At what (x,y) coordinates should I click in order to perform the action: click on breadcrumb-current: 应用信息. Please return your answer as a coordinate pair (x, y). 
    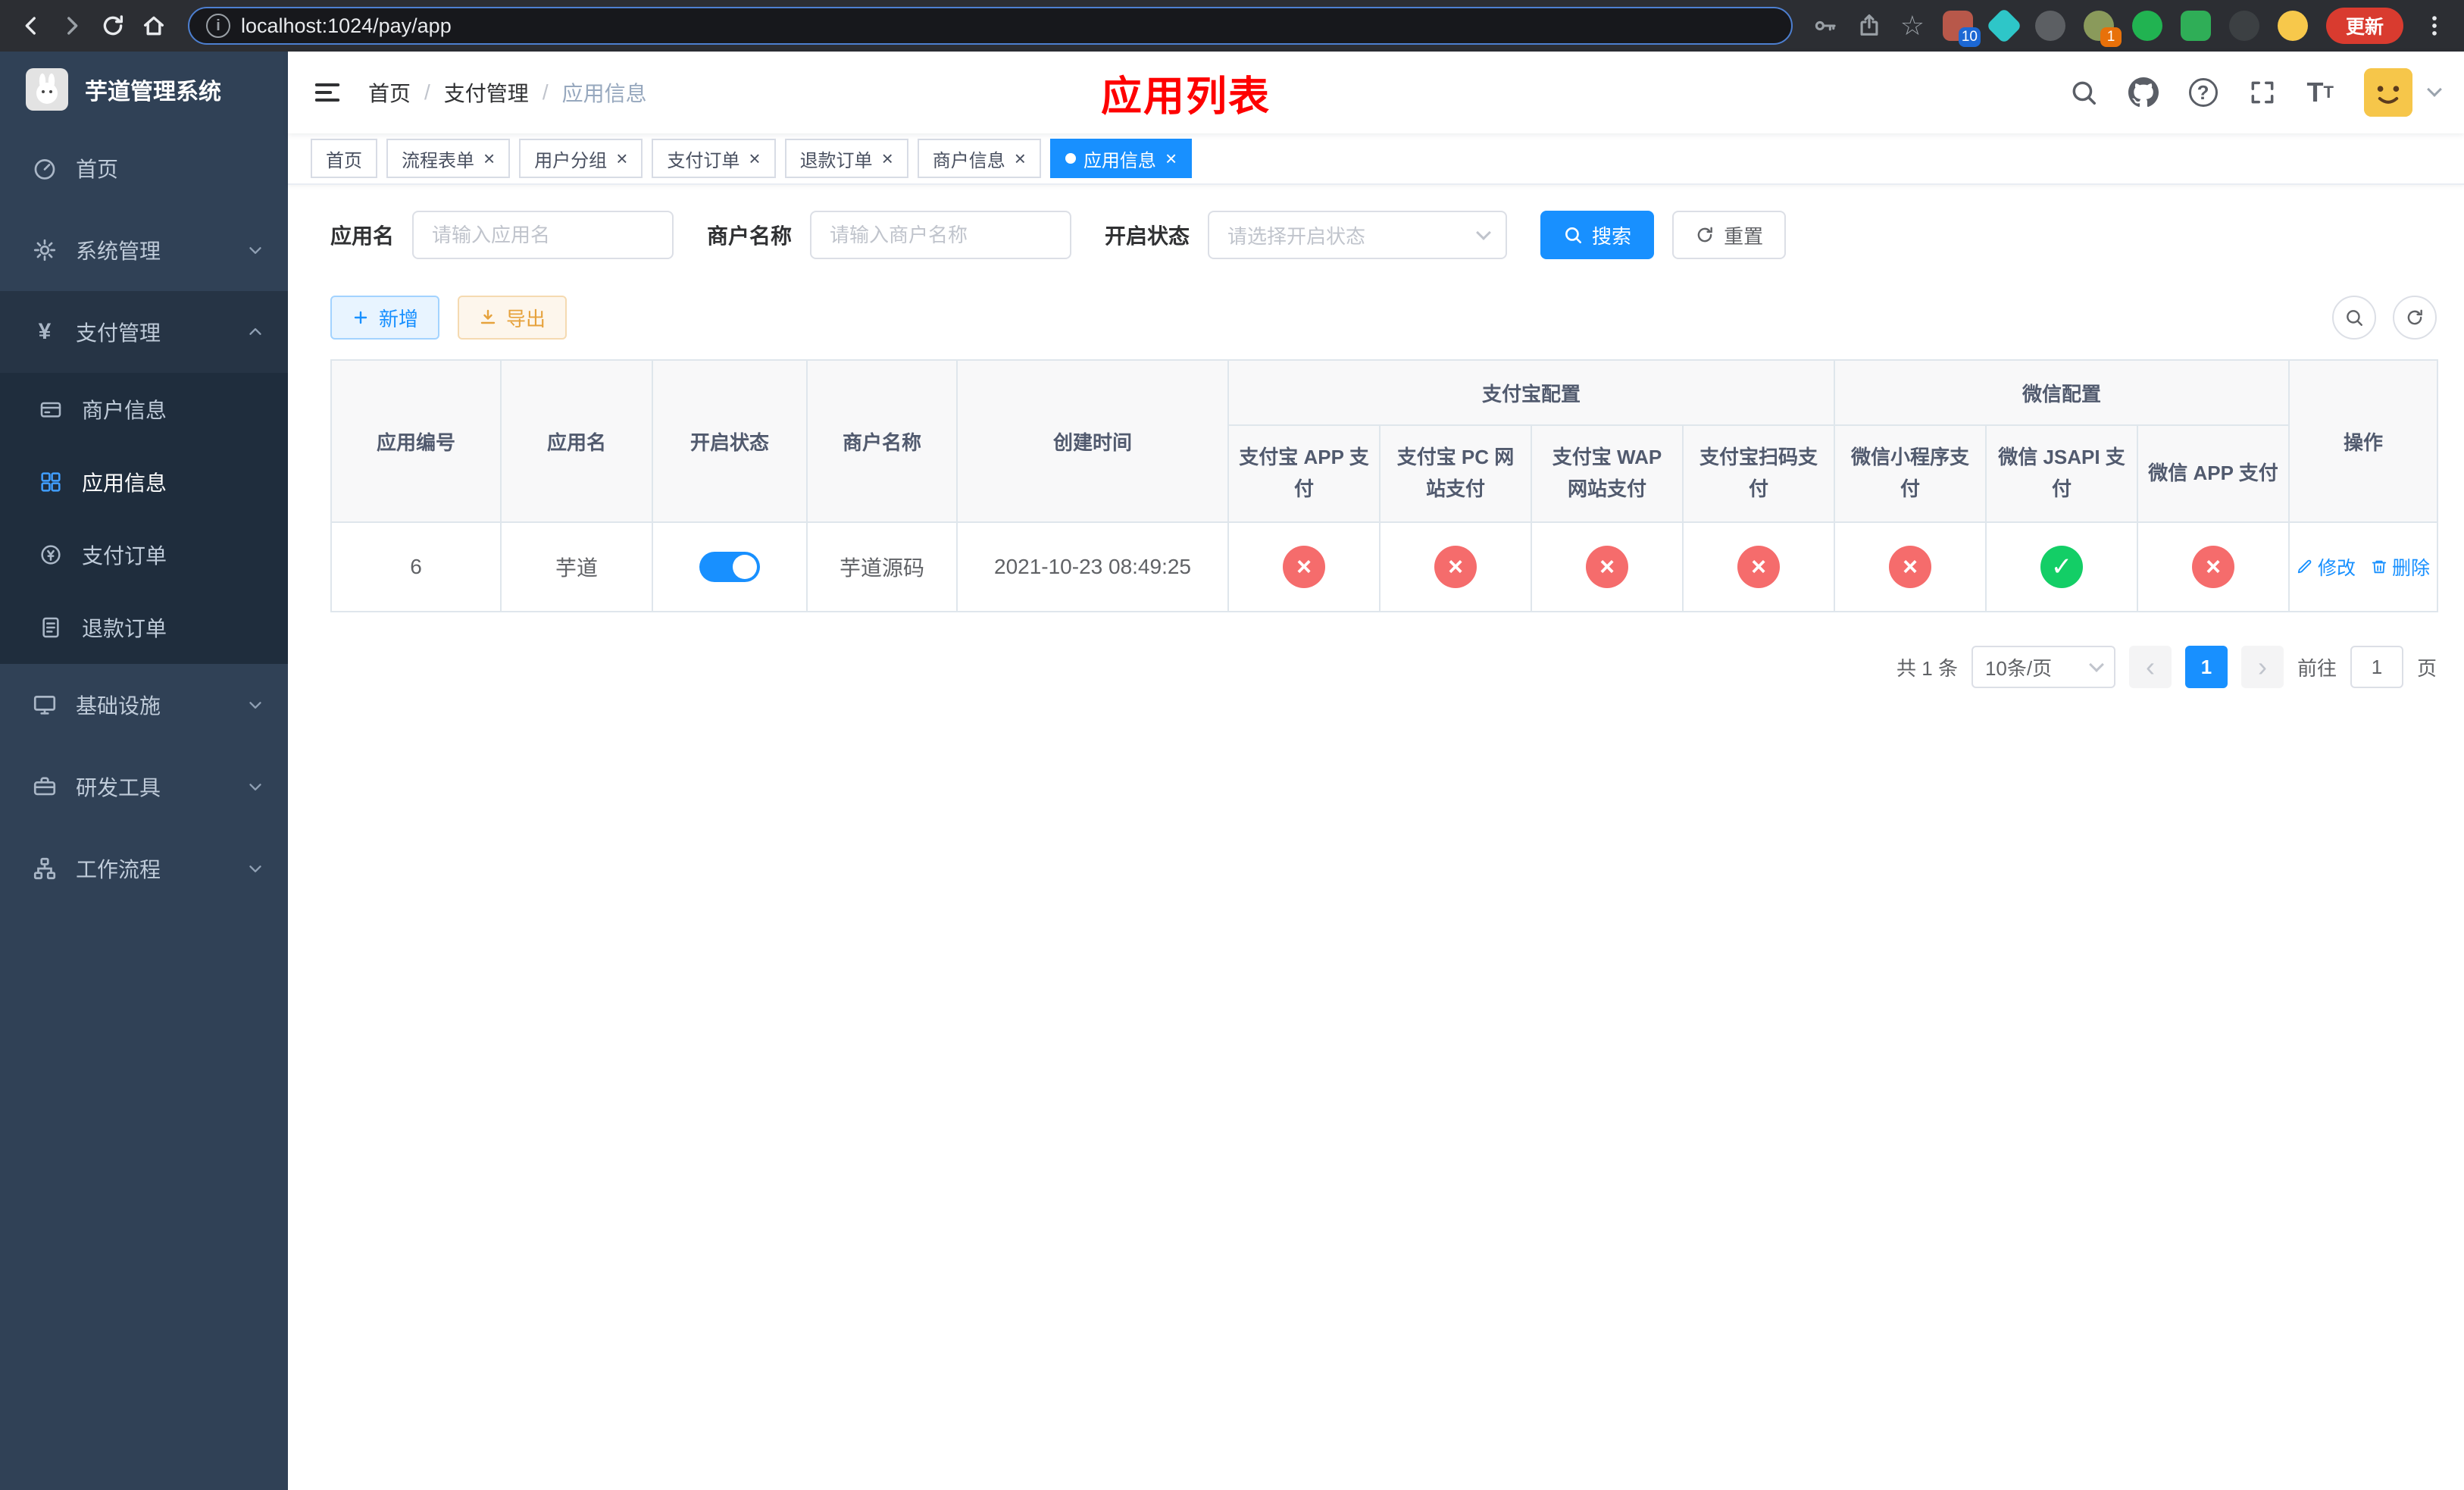
    Looking at the image, I should click on (604, 93).